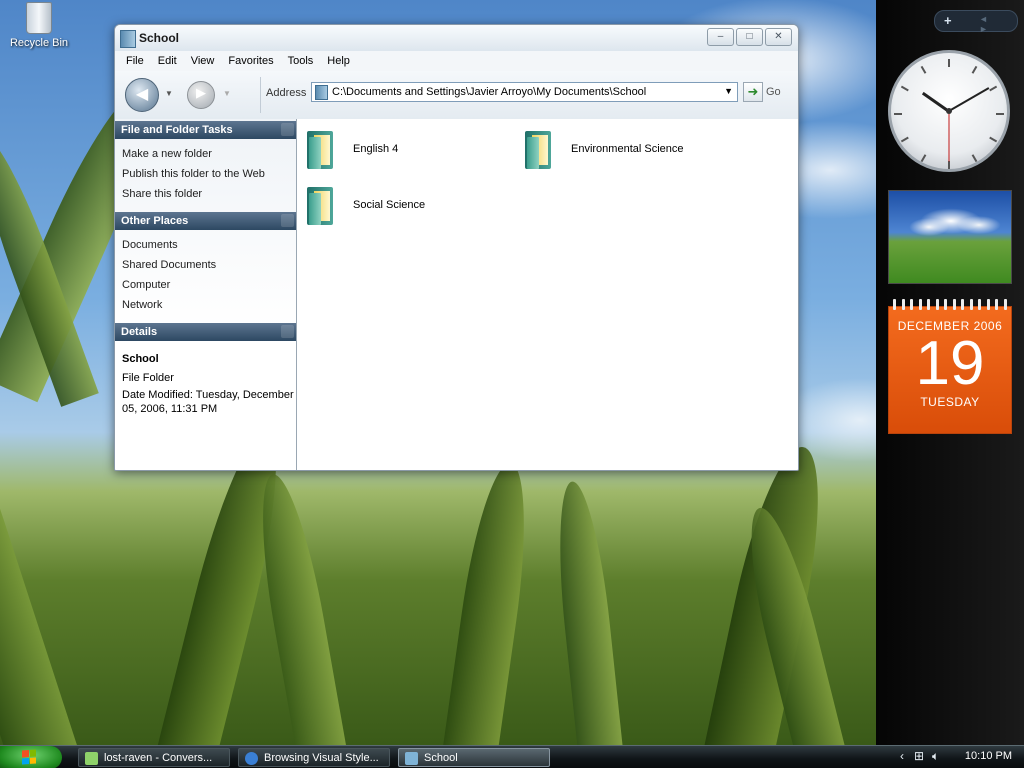  I want to click on details-header: Details, so click(205, 332).